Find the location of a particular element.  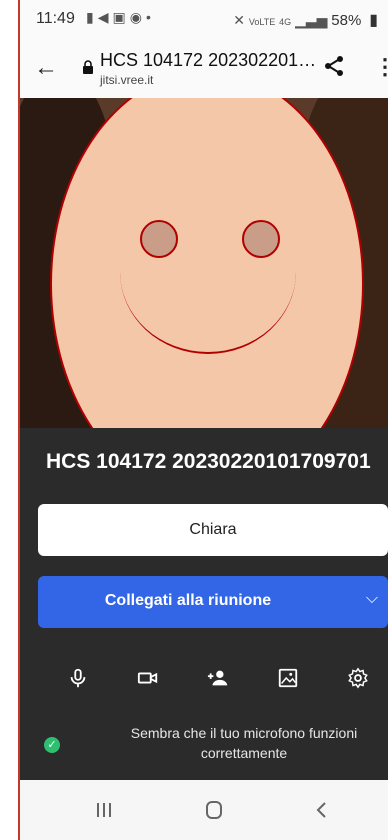

smiley-mouth is located at coordinates (208, 313).